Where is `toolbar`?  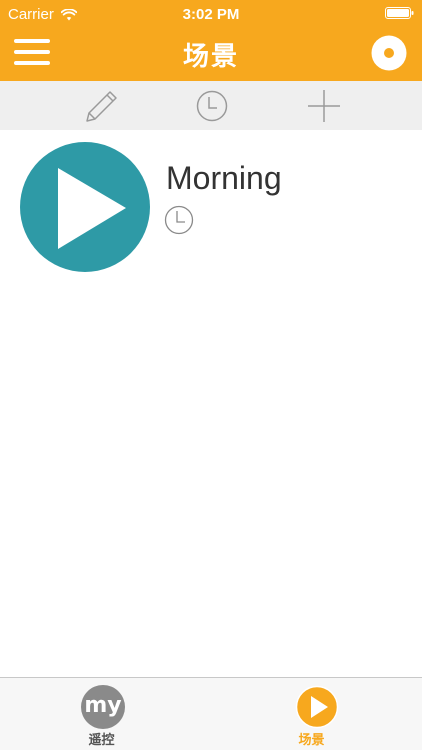 toolbar is located at coordinates (211, 105).